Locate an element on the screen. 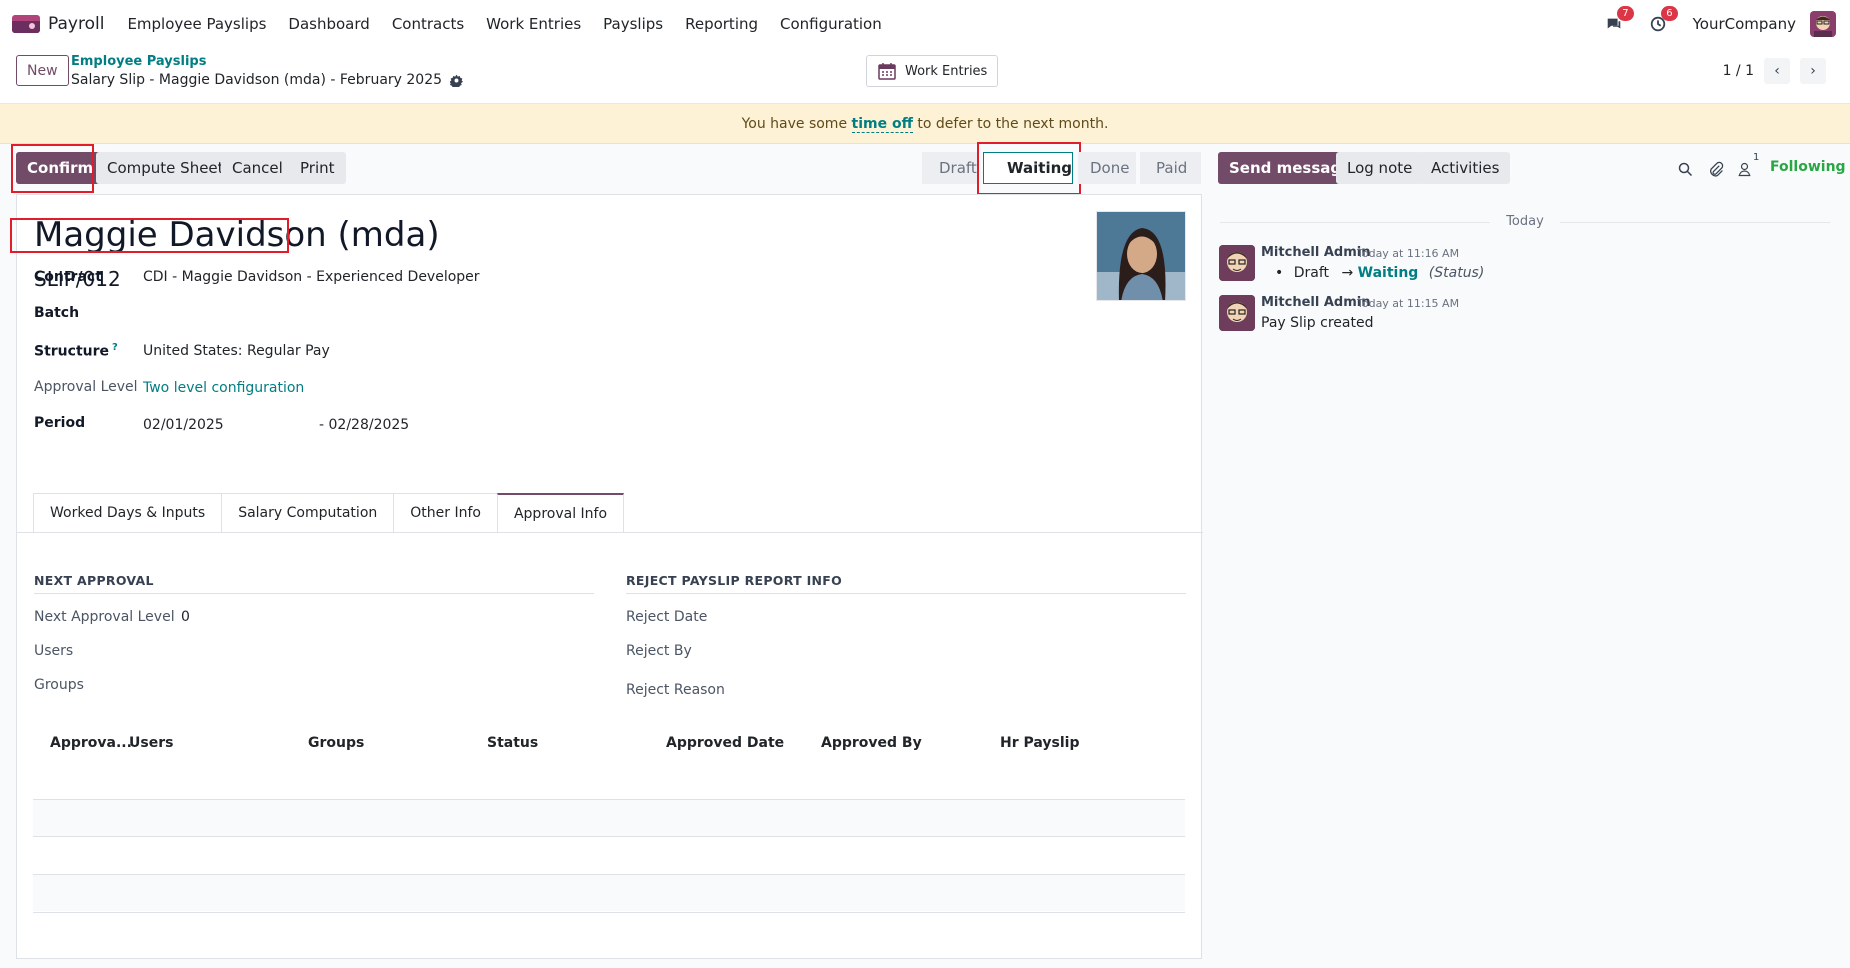 Image resolution: width=1850 pixels, height=968 pixels. col-approved-by: Approved By is located at coordinates (871, 743).